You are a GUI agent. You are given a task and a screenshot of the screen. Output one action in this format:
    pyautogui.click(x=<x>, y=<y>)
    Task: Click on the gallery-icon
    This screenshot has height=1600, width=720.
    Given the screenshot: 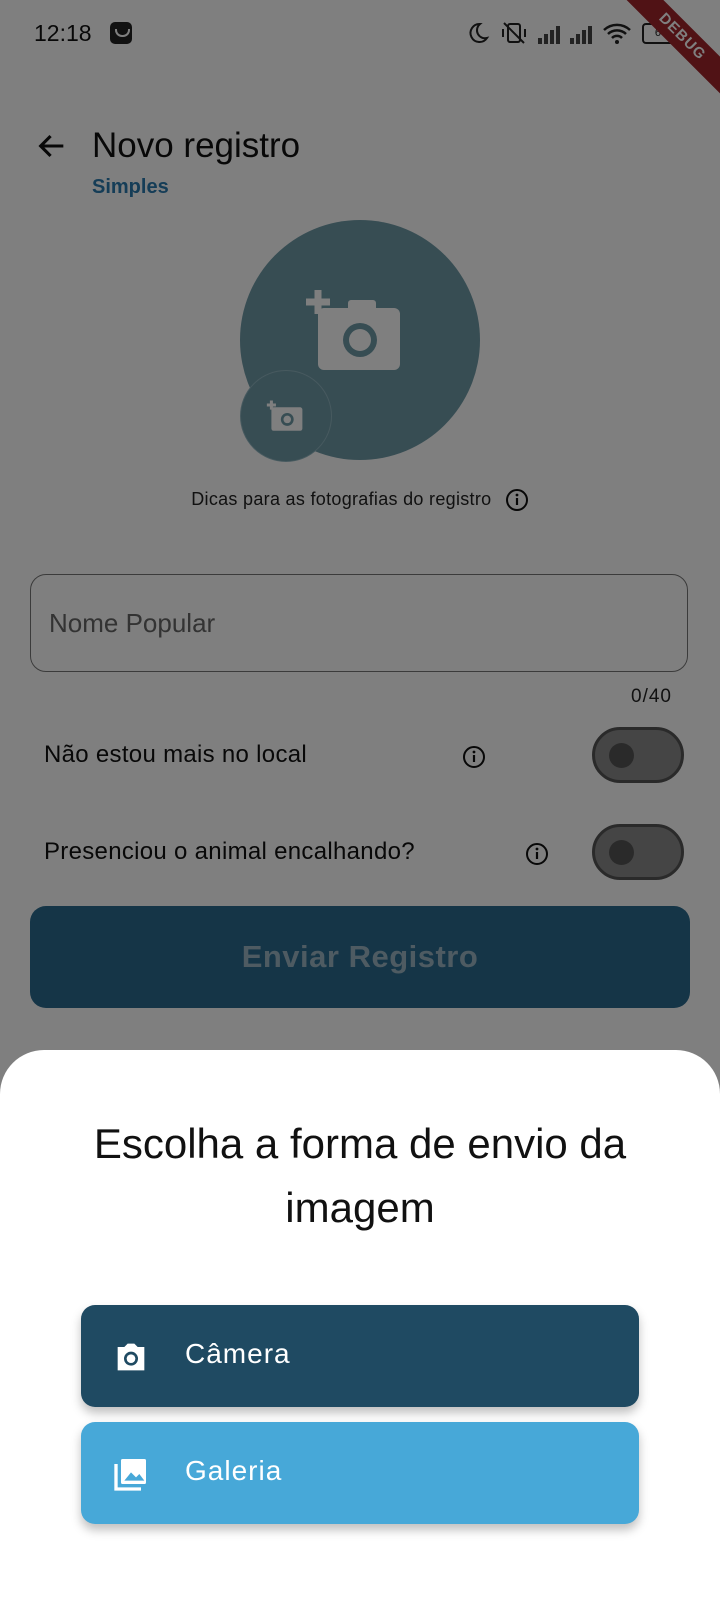 What is the action you would take?
    pyautogui.click(x=130, y=1475)
    